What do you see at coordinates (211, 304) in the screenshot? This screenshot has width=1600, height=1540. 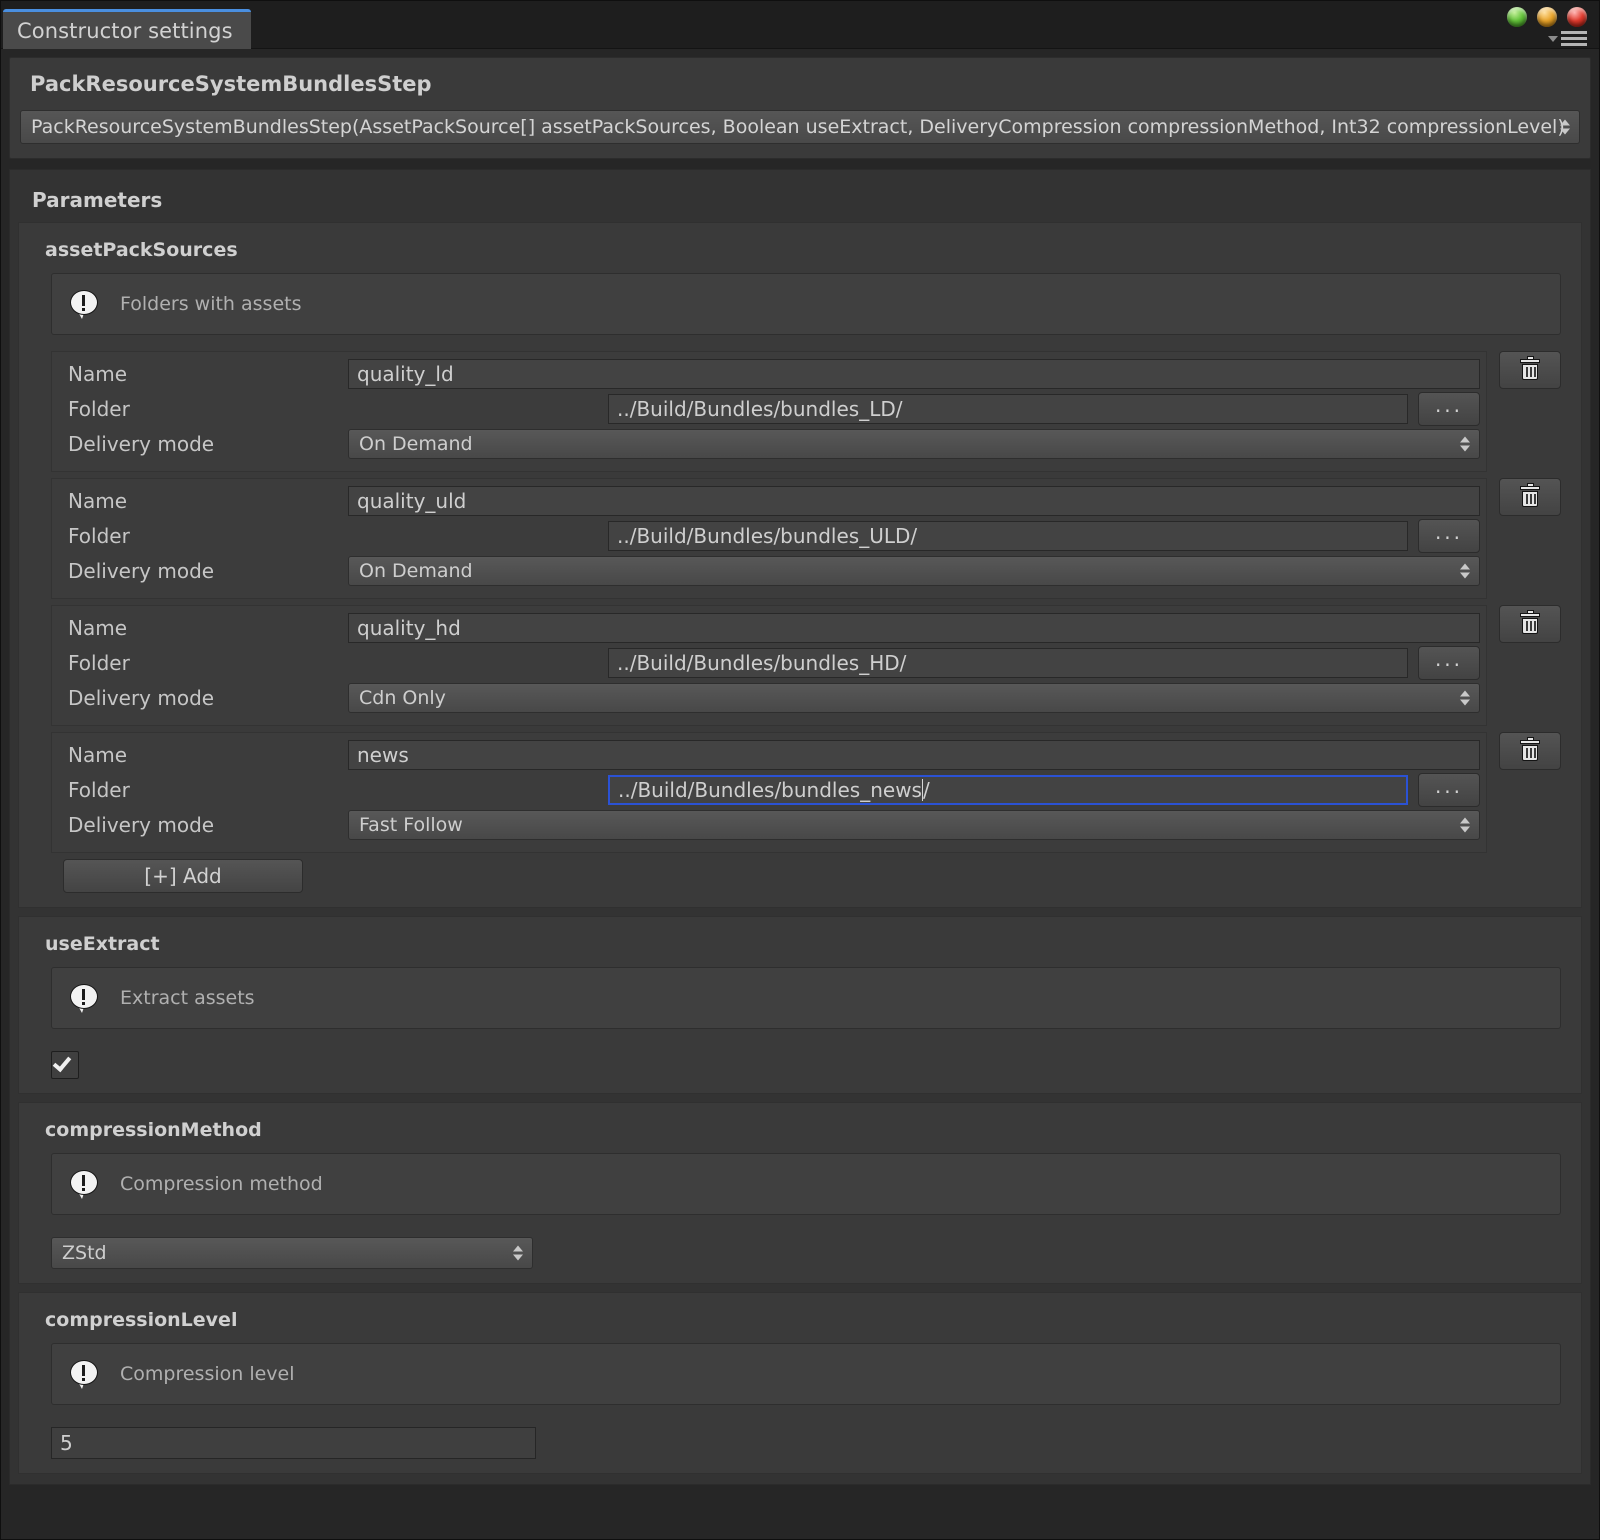 I see `helpbox-text: Folders with assets` at bounding box center [211, 304].